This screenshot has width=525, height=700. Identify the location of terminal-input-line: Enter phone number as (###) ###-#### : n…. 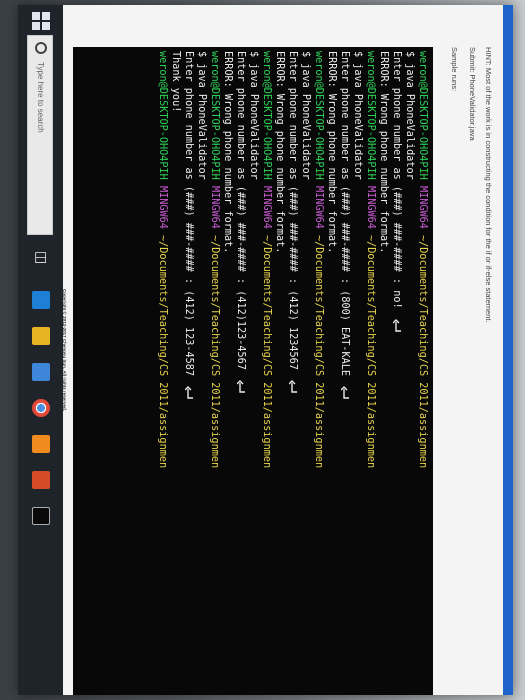
(396, 373).